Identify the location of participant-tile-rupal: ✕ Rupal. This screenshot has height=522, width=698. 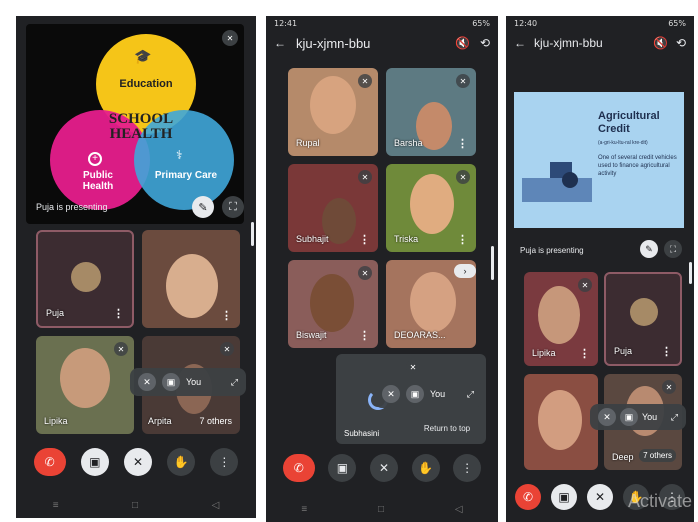
(333, 112).